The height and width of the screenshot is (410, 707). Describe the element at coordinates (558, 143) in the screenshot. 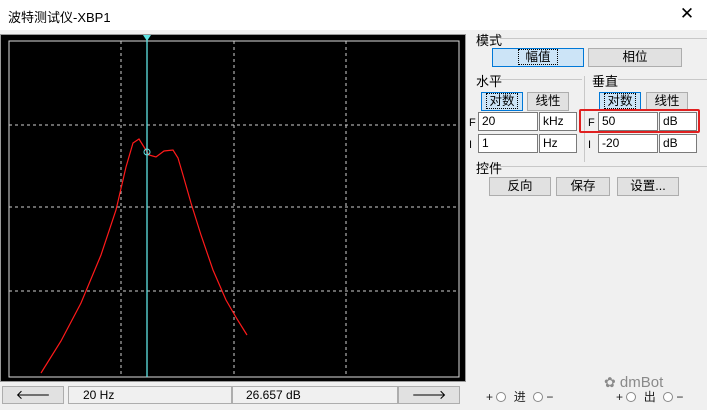

I see `horizontal-initial-unit: Hz` at that location.